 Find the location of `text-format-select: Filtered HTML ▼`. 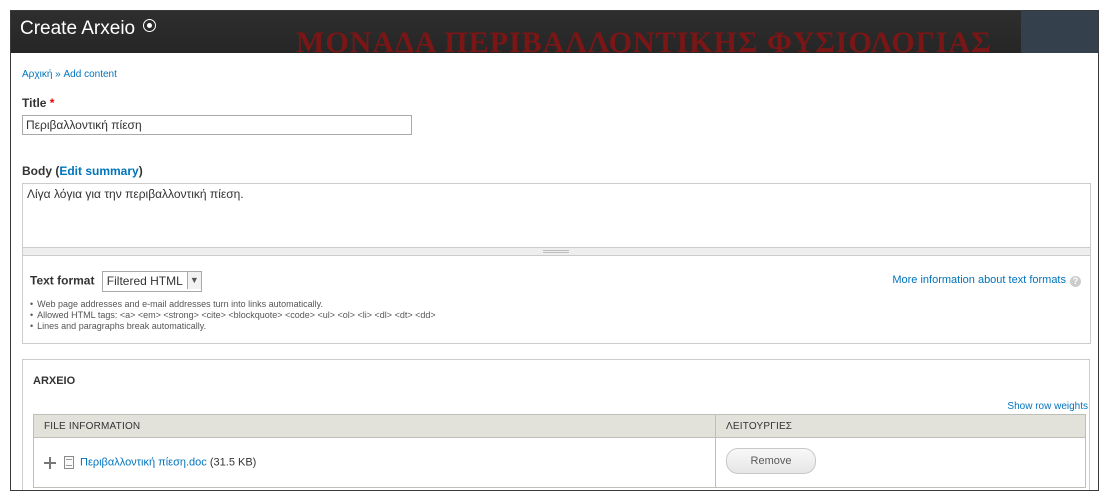

text-format-select: Filtered HTML ▼ is located at coordinates (151, 281).